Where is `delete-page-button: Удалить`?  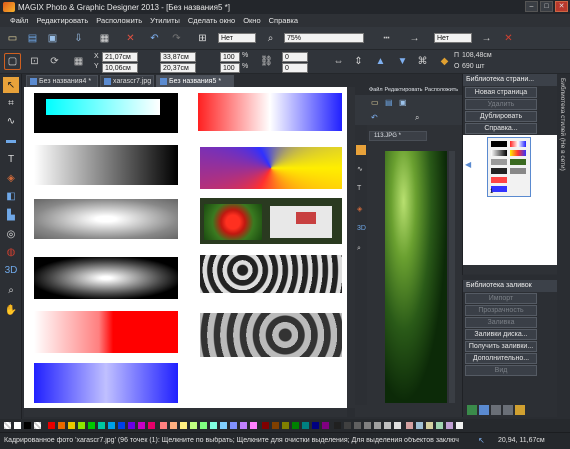
delete-page-button: Удалить is located at coordinates (501, 104).